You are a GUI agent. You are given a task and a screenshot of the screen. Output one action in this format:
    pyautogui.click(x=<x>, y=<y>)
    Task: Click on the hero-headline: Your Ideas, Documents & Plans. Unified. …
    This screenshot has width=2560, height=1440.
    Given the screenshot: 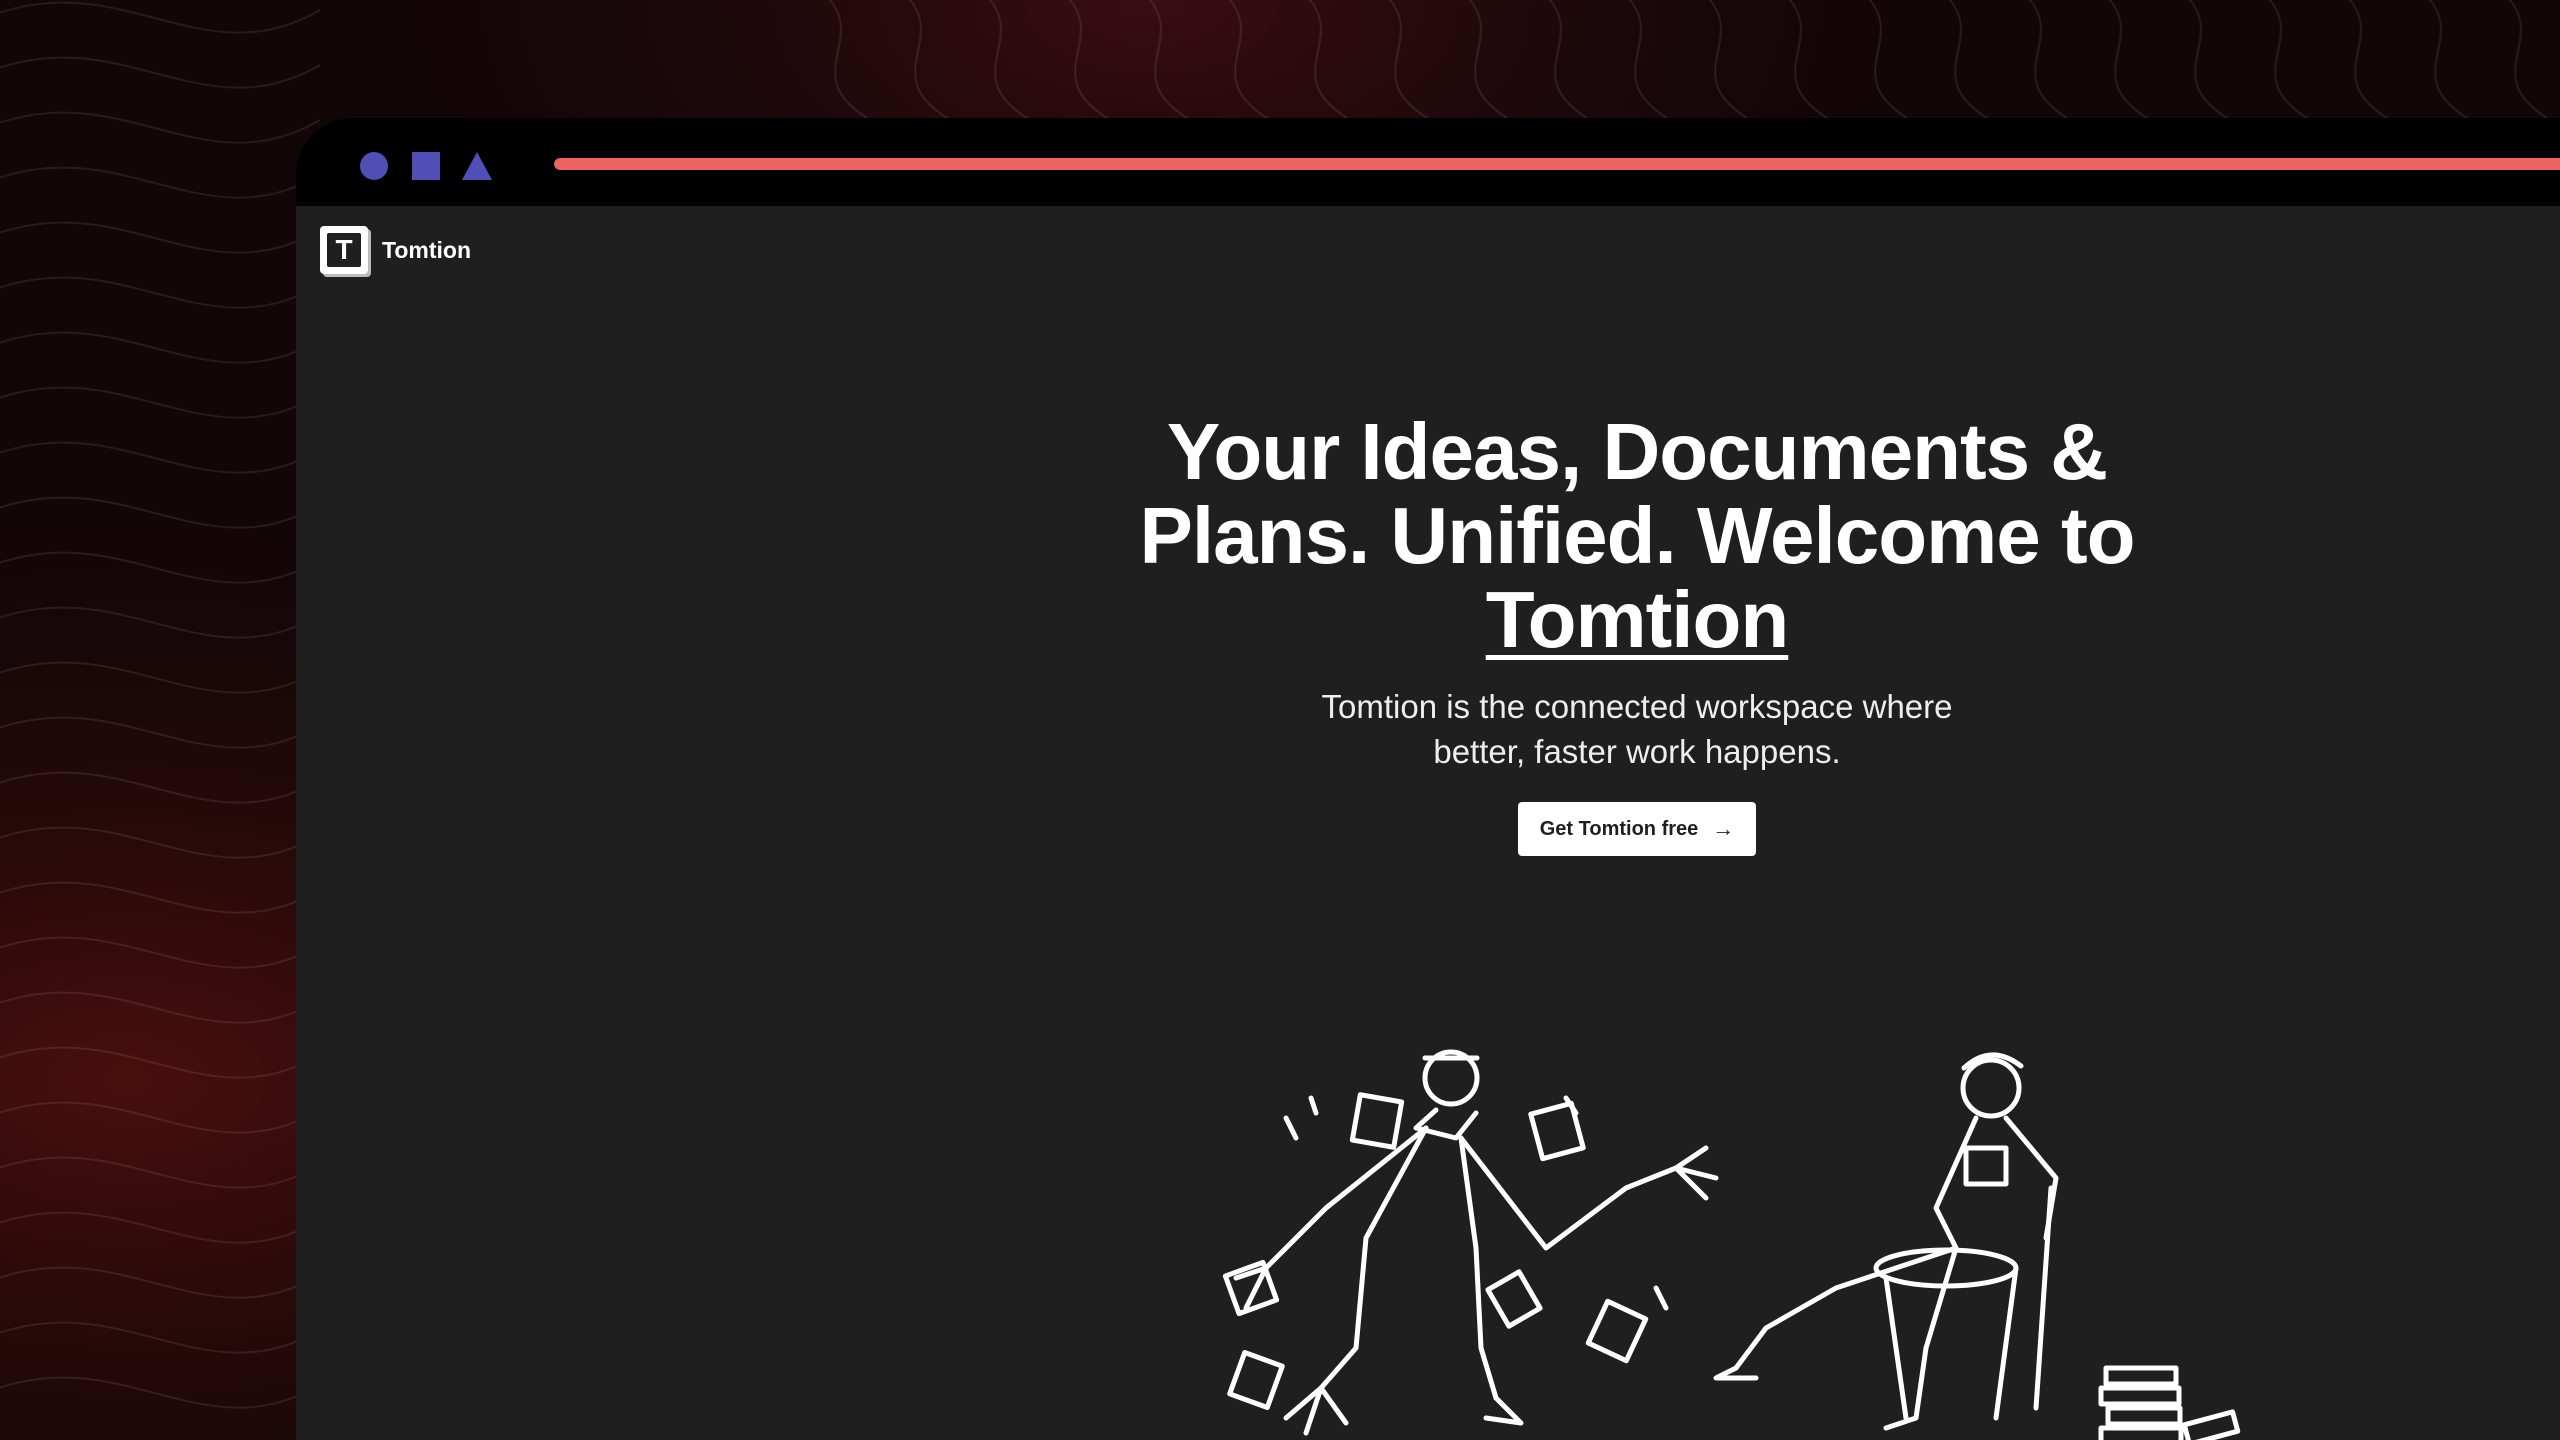 What is the action you would take?
    pyautogui.click(x=1637, y=536)
    